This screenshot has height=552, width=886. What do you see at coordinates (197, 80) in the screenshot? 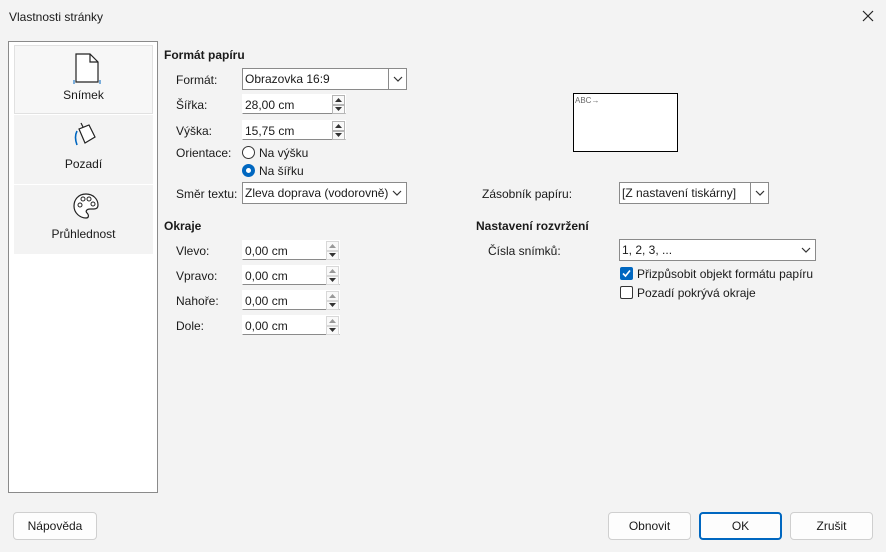
I see `format-label: Formát:` at bounding box center [197, 80].